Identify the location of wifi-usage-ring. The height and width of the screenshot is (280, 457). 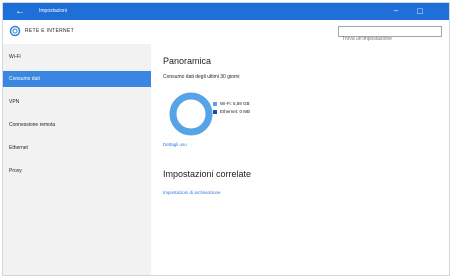
(191, 114).